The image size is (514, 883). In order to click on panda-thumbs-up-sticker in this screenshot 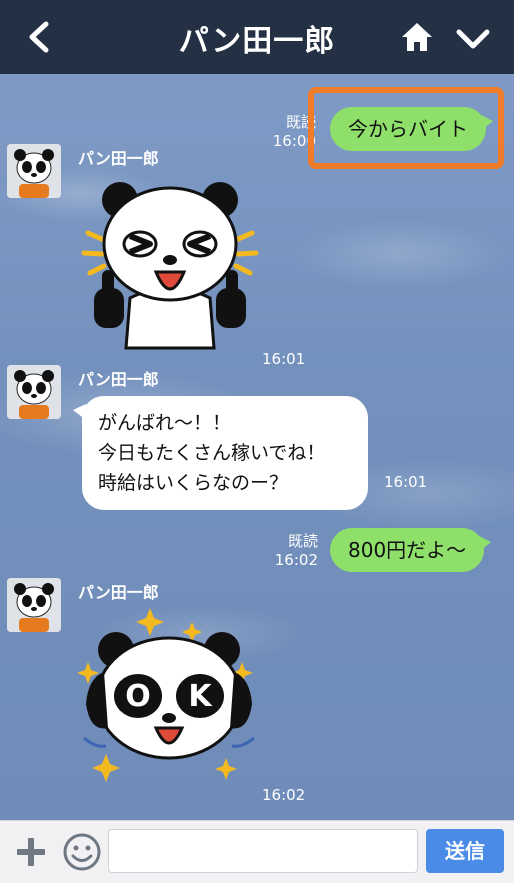, I will do `click(170, 268)`.